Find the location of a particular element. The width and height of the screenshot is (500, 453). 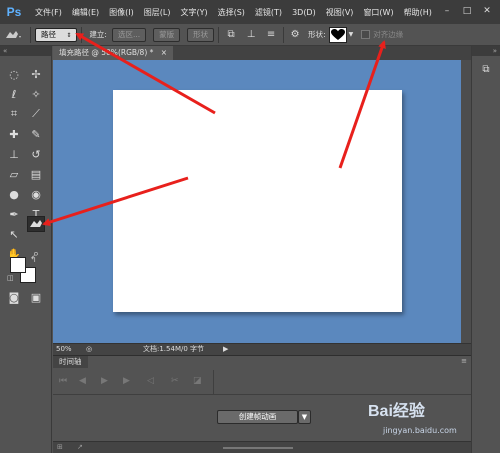

document-info: 文档:1.54M/0 字节 is located at coordinates (174, 349).